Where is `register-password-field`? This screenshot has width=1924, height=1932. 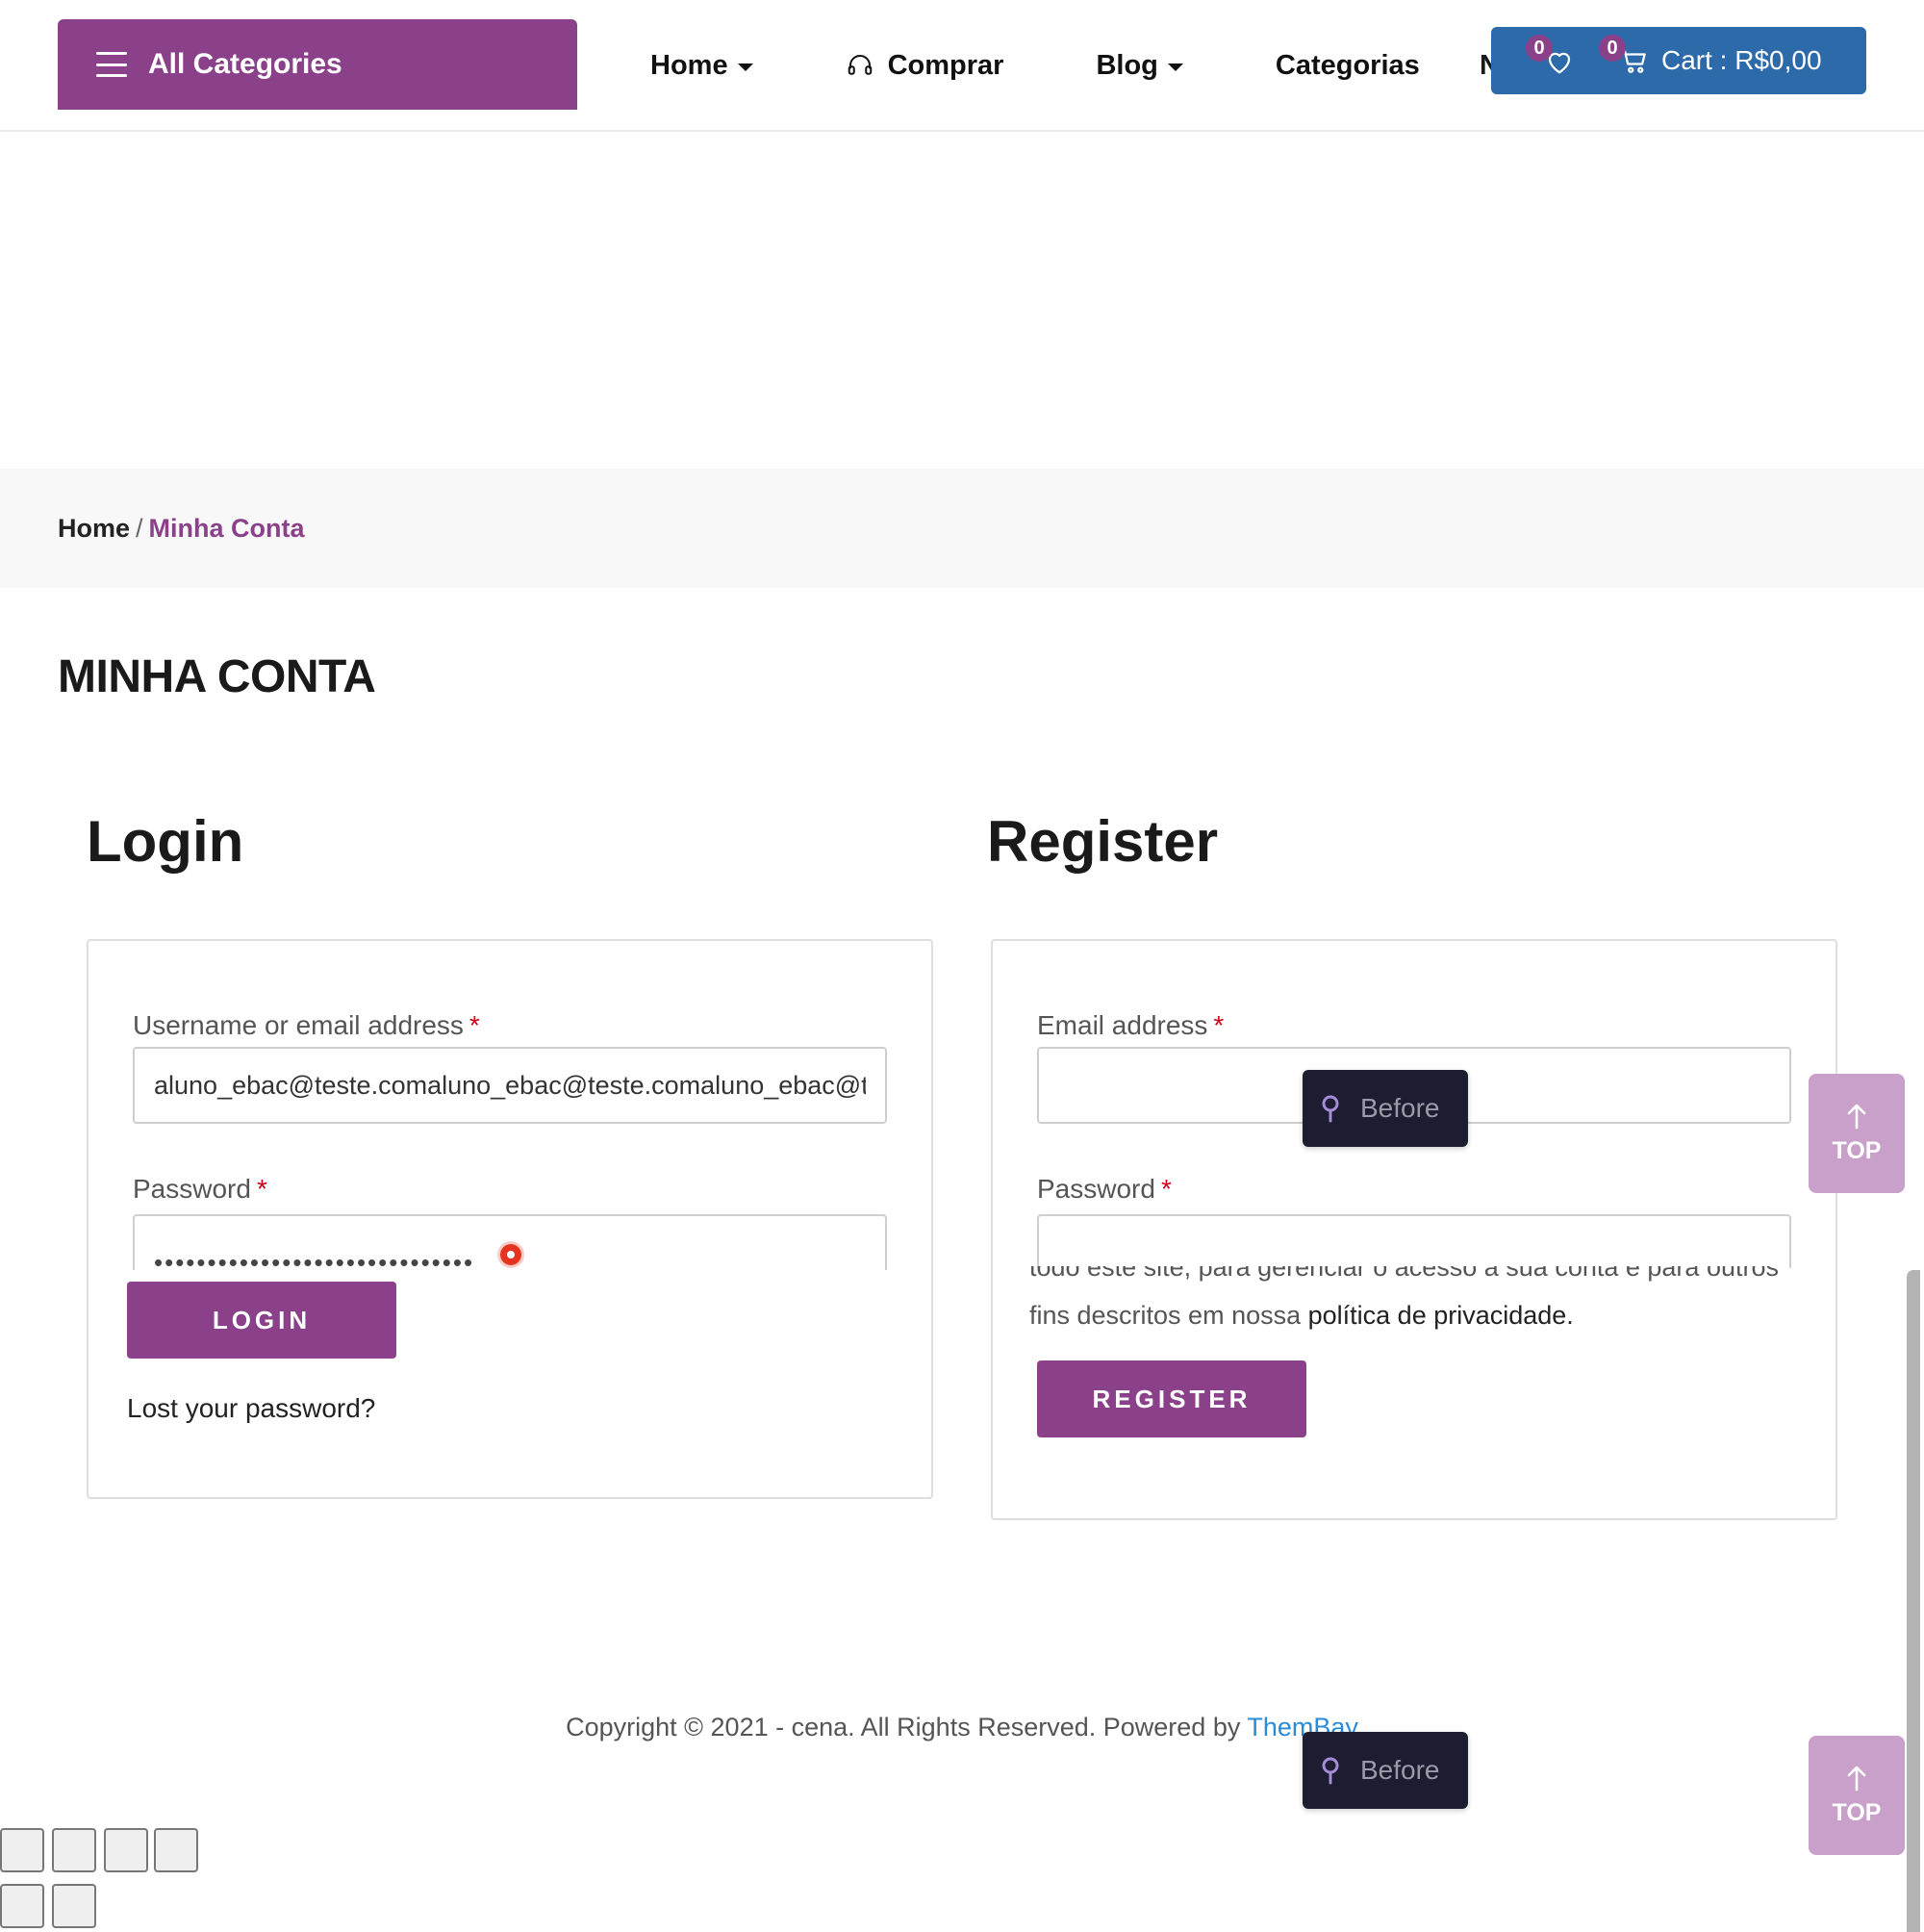 register-password-field is located at coordinates (1414, 1241).